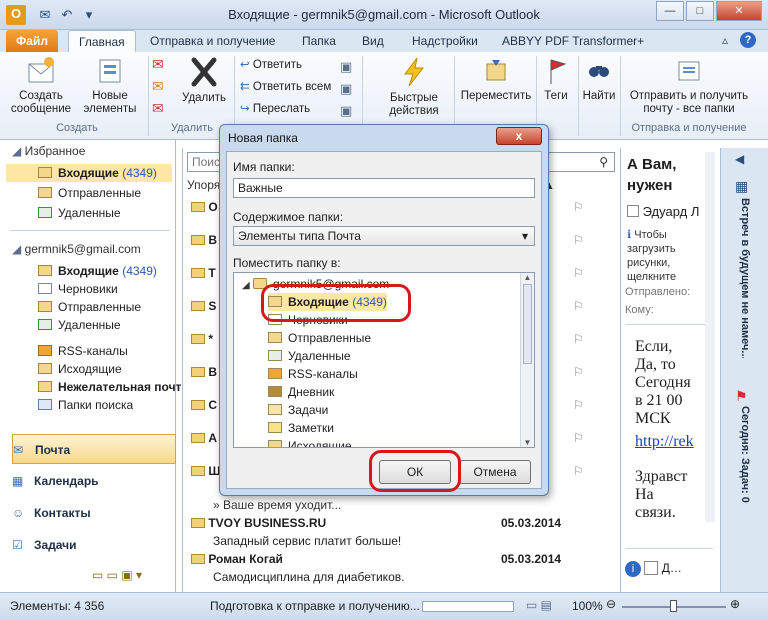  Describe the element at coordinates (319, 338) in the screenshot. I see `tree-folder: Отправленные` at that location.